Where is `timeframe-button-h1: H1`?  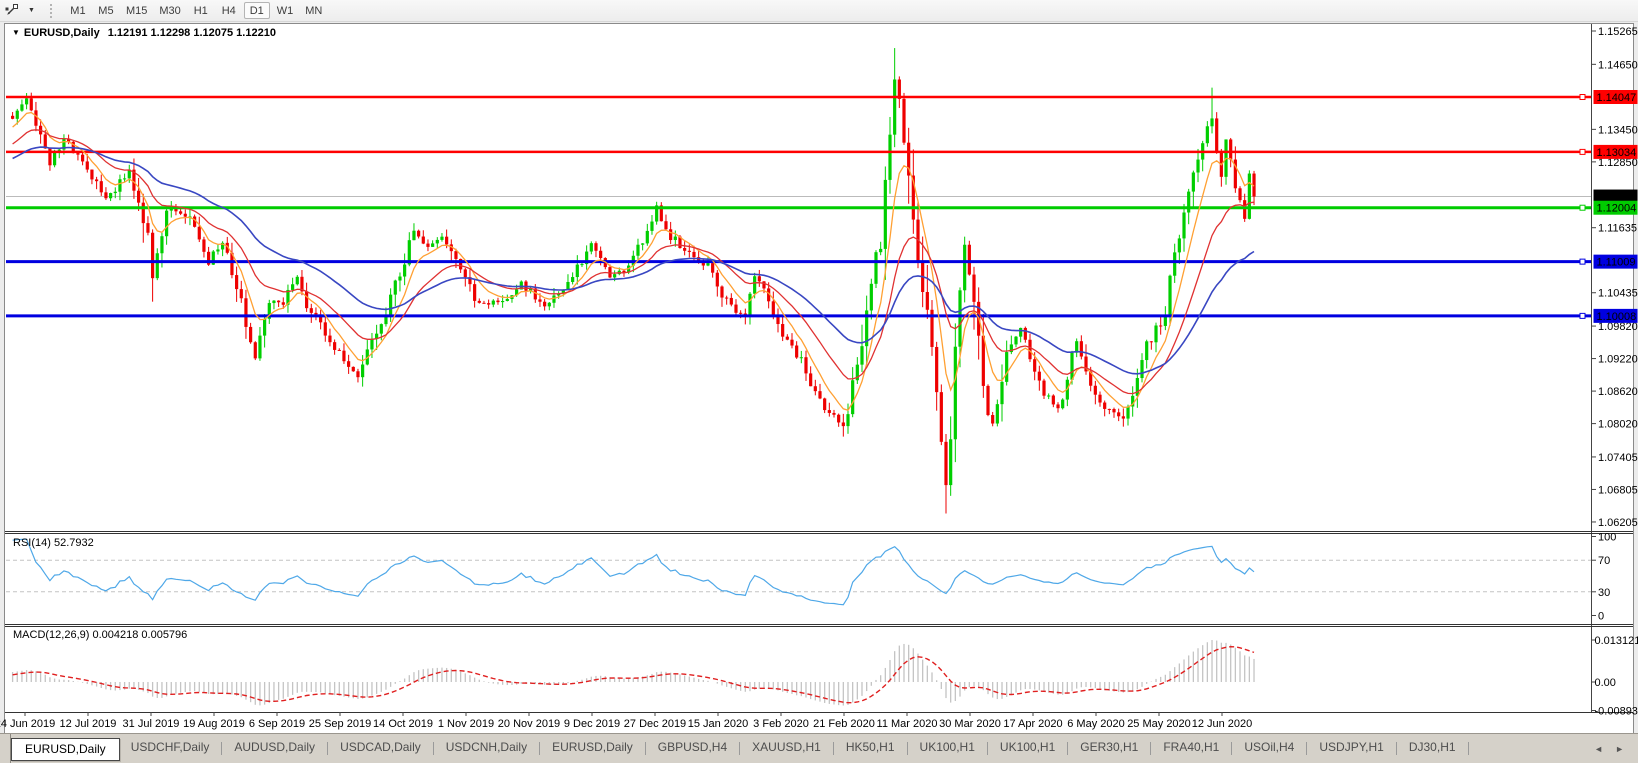
timeframe-button-h1: H1 is located at coordinates (201, 10).